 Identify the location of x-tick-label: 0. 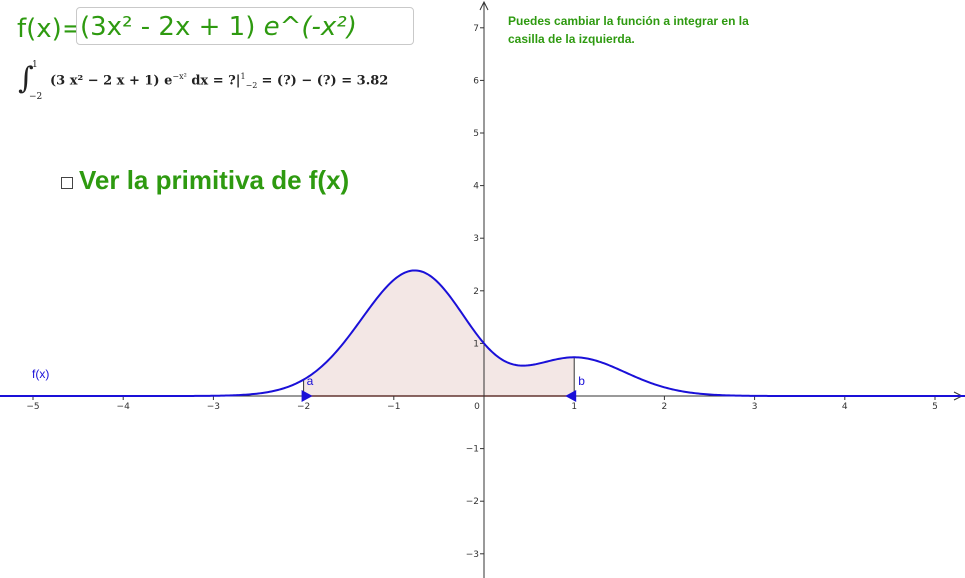
(477, 407).